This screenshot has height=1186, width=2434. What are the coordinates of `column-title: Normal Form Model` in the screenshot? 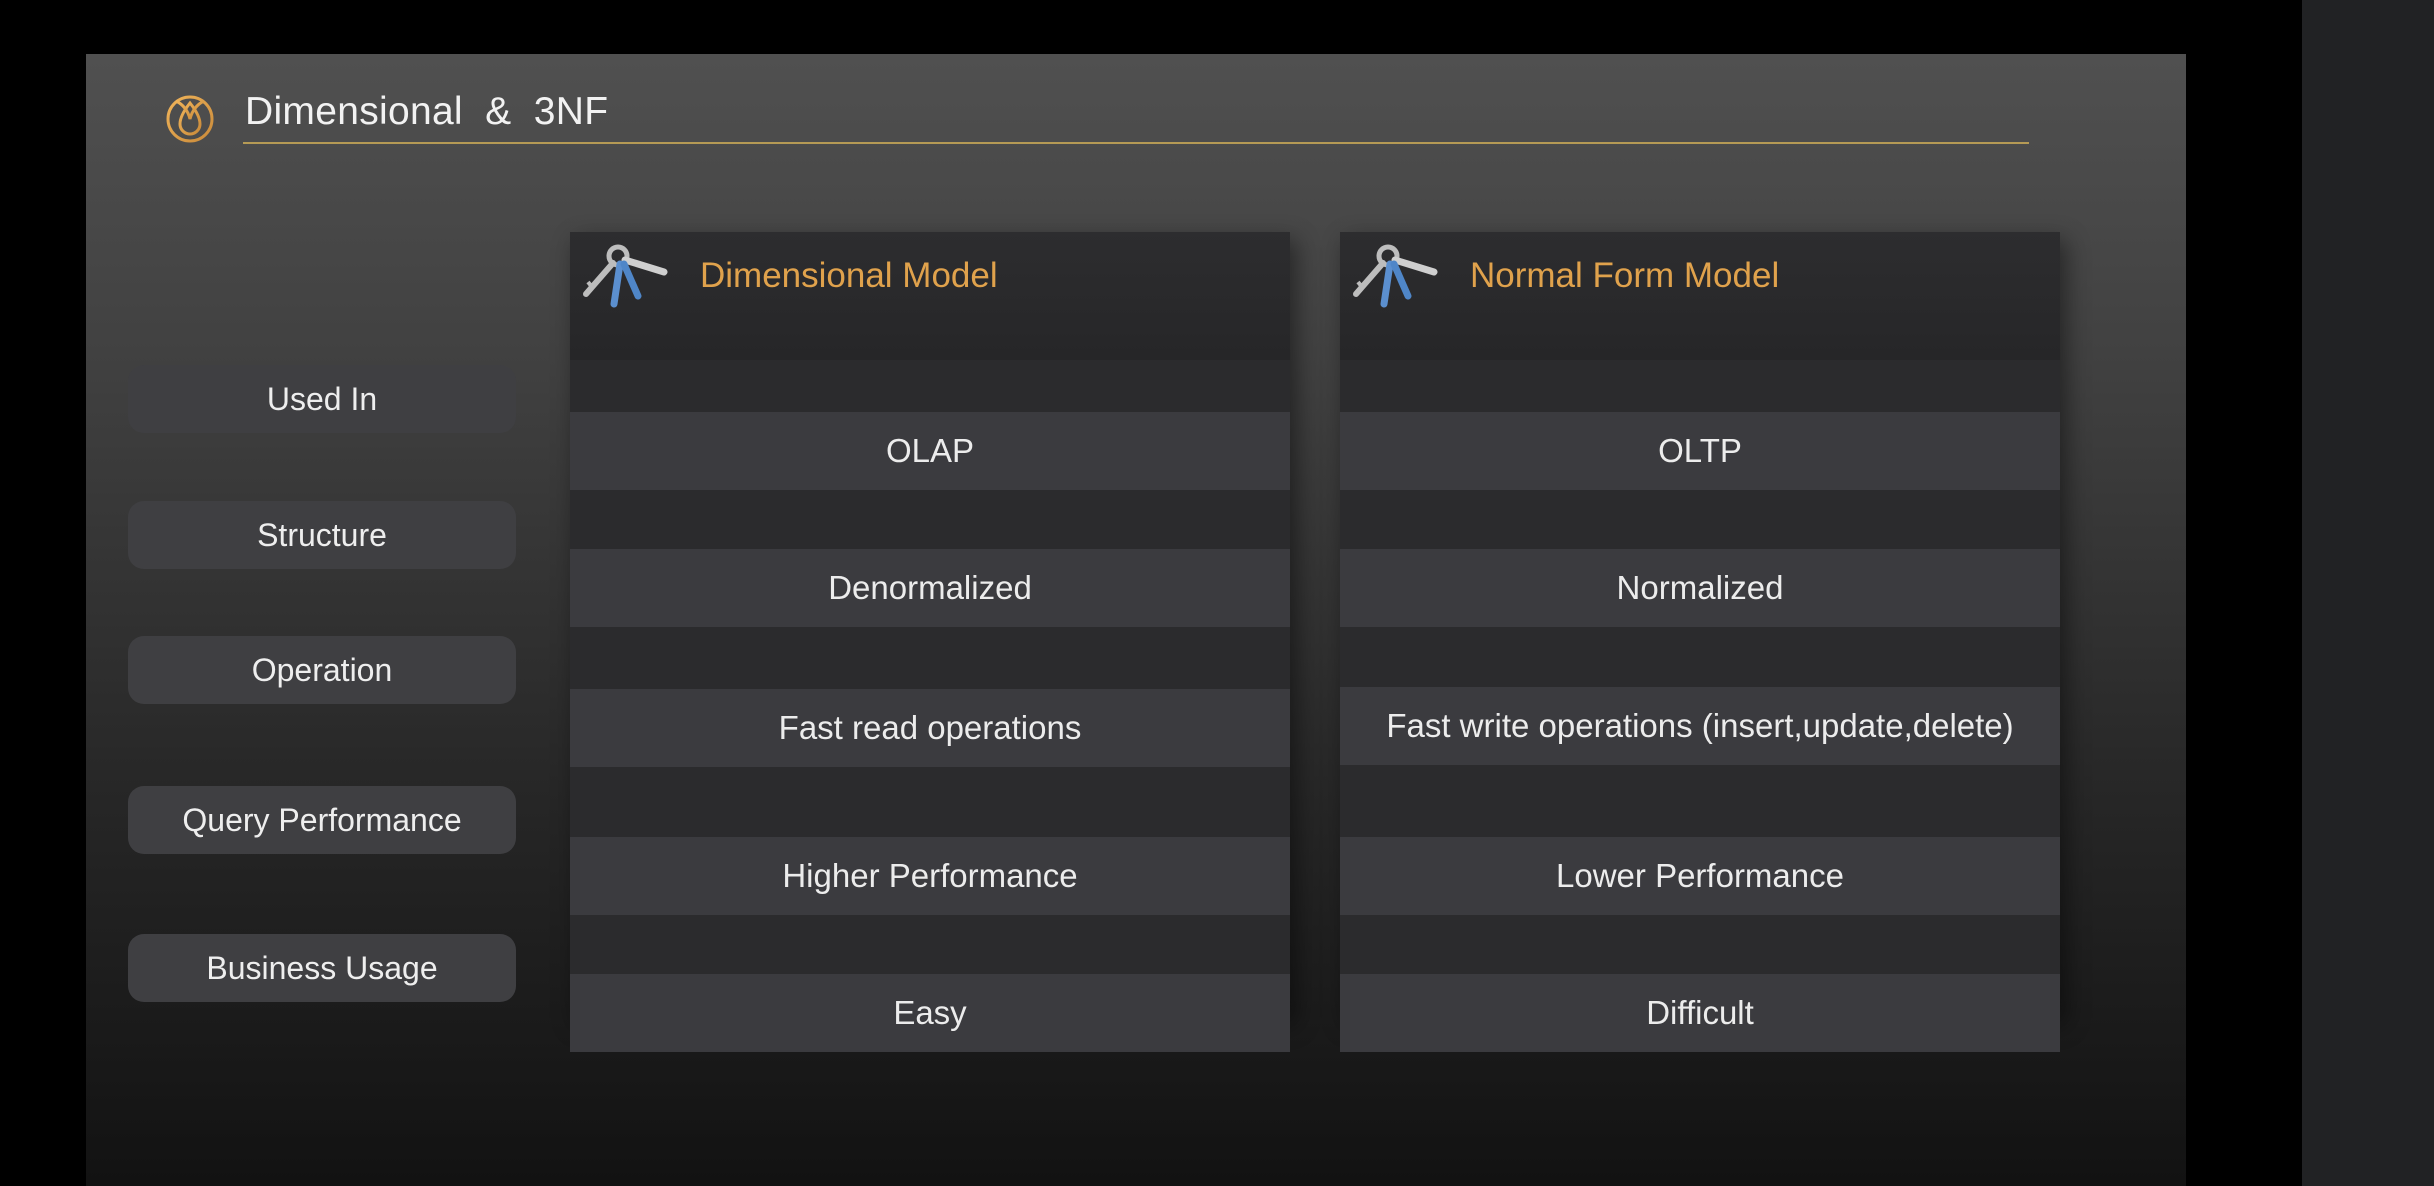 It's located at (1625, 275).